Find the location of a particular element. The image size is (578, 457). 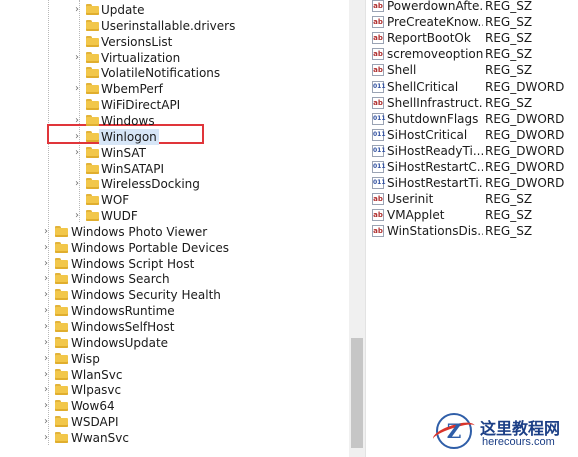

tree-item-wsdapi: › WSDAPI is located at coordinates (170, 422).